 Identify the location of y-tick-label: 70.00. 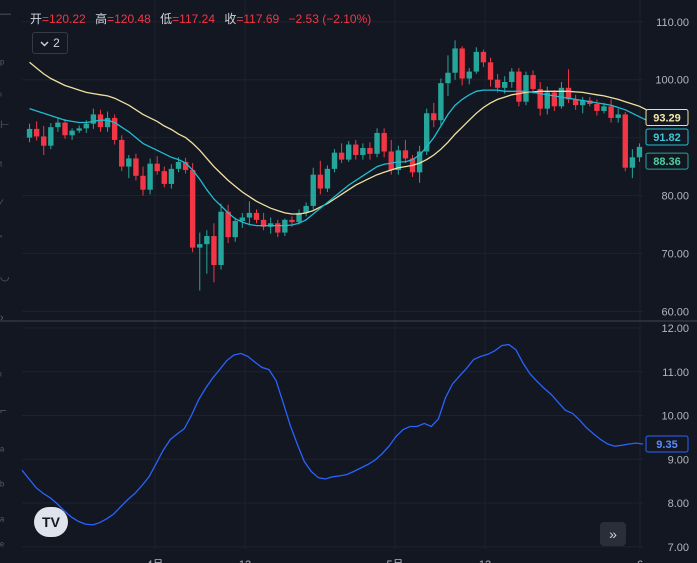
(675, 254).